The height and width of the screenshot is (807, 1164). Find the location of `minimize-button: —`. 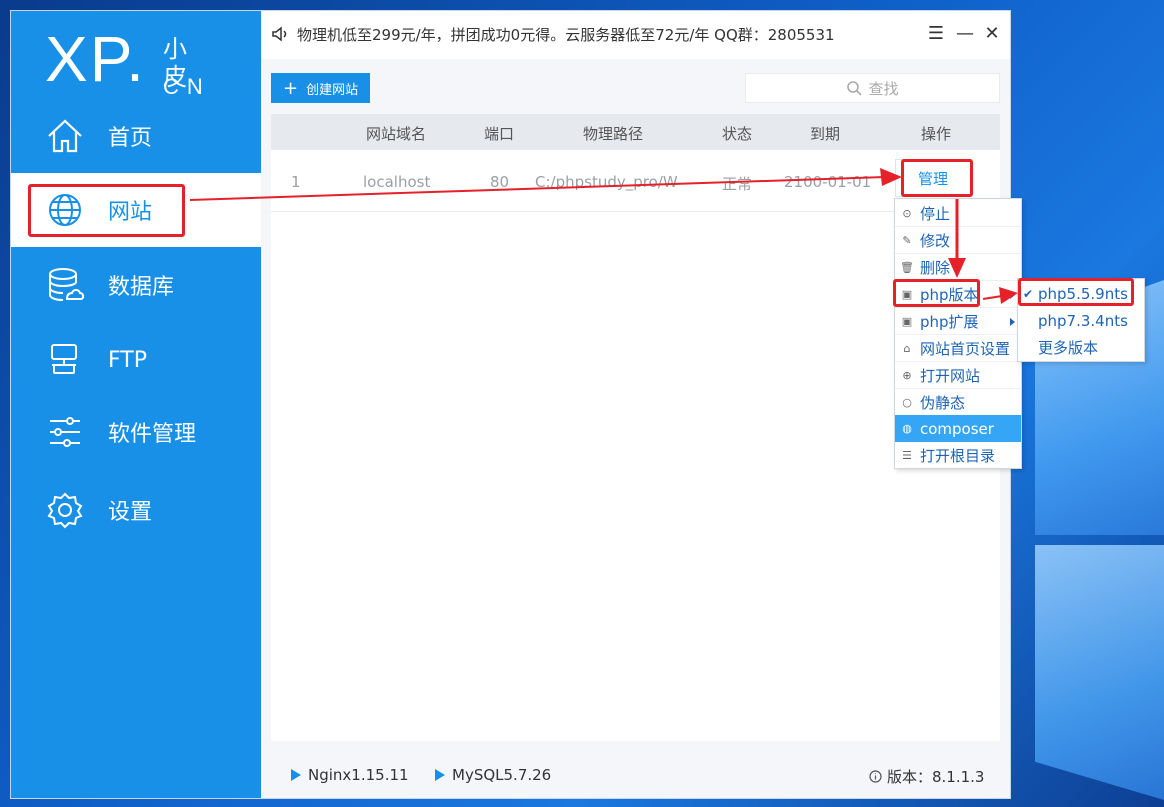

minimize-button: — is located at coordinates (965, 34).